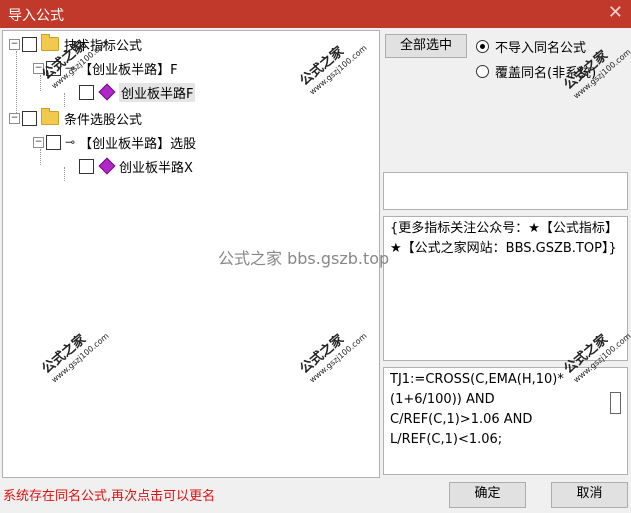 This screenshot has height=513, width=631. I want to click on tree-leaf-formula: 创业板半路F, so click(137, 92).